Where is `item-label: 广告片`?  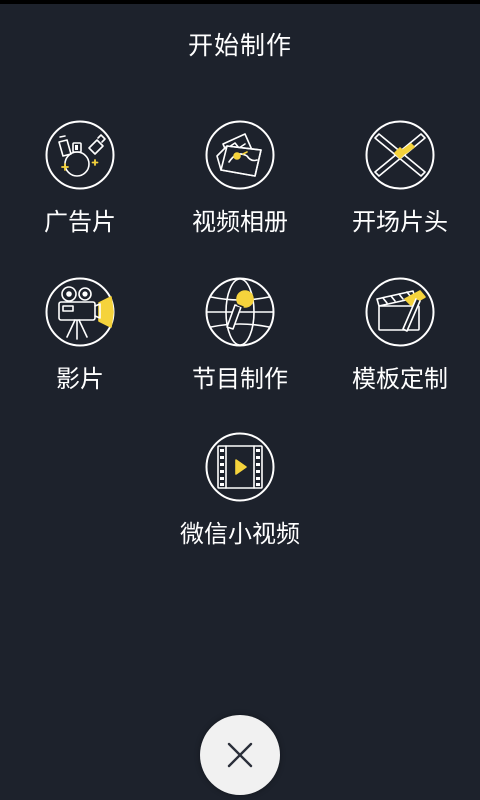
item-label: 广告片 is located at coordinates (80, 222).